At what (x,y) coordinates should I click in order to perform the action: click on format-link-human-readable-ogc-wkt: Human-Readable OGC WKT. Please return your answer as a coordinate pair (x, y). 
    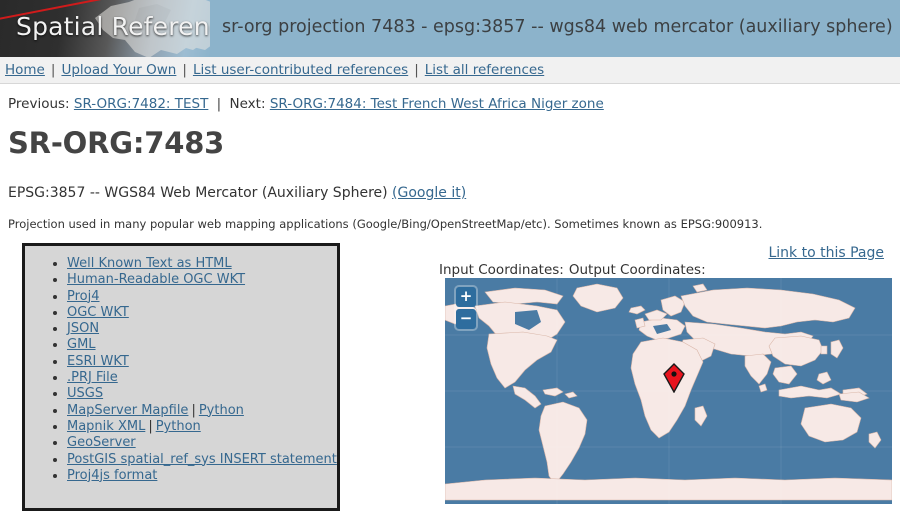
    Looking at the image, I should click on (156, 279).